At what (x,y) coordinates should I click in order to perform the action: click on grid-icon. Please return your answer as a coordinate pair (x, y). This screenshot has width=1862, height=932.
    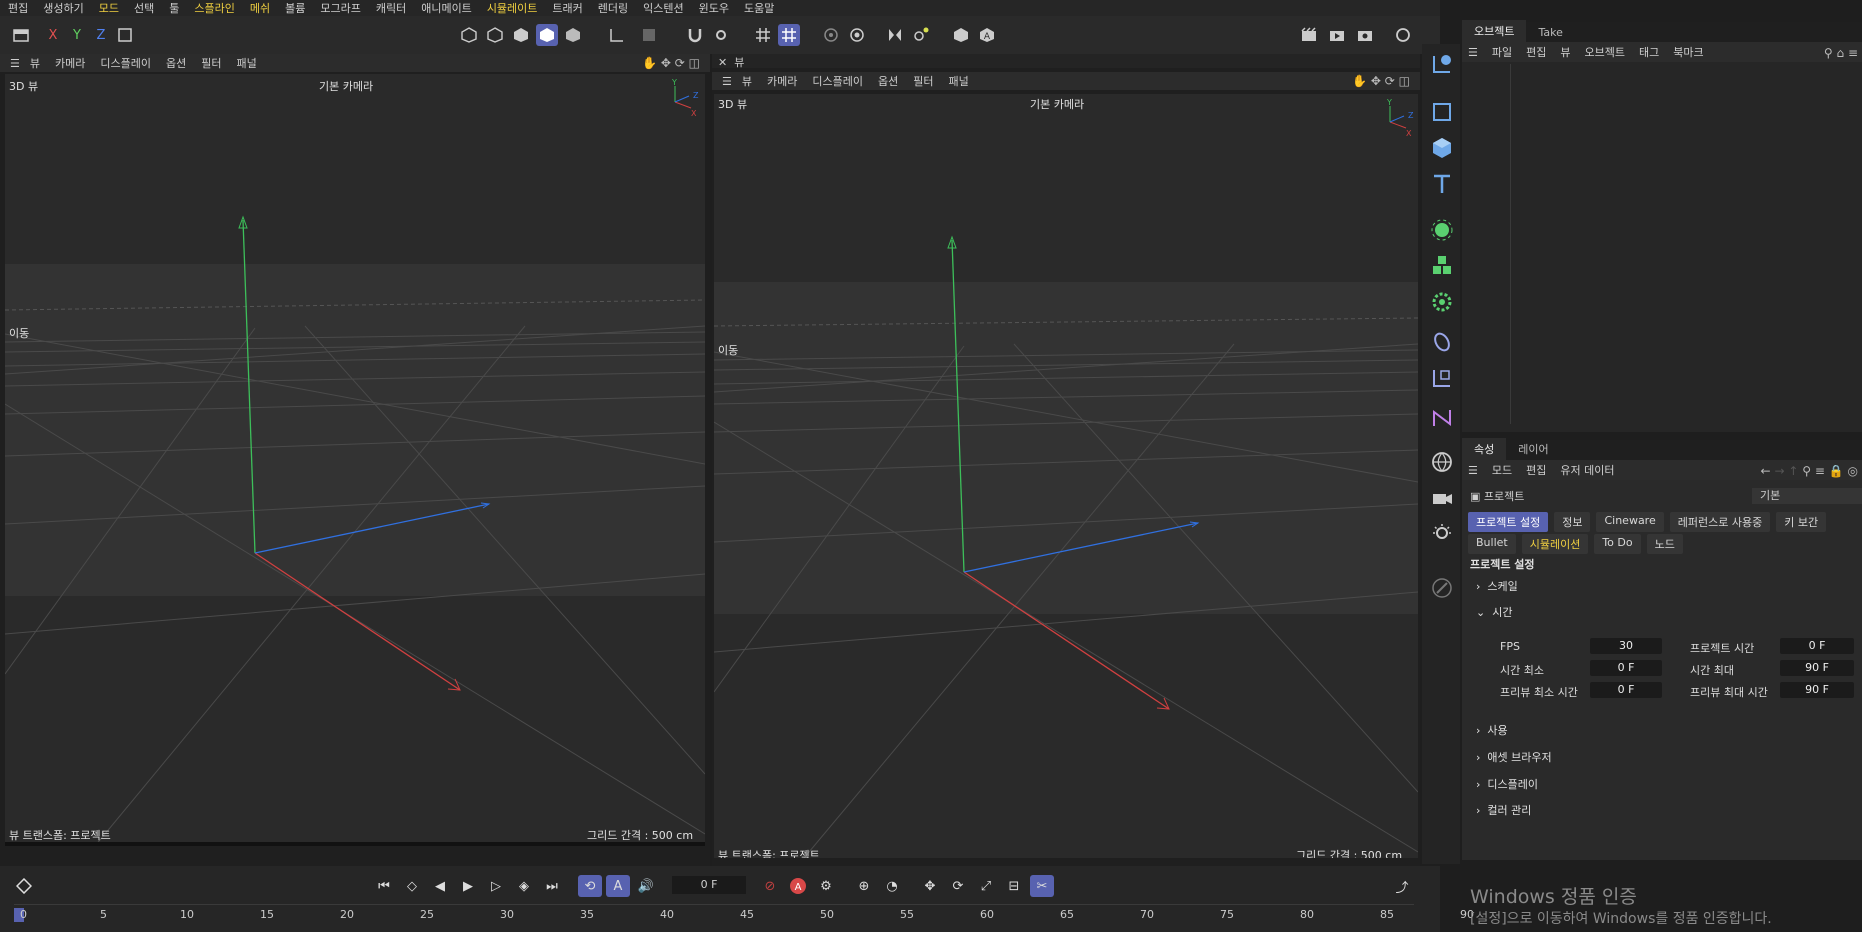
    Looking at the image, I should click on (763, 35).